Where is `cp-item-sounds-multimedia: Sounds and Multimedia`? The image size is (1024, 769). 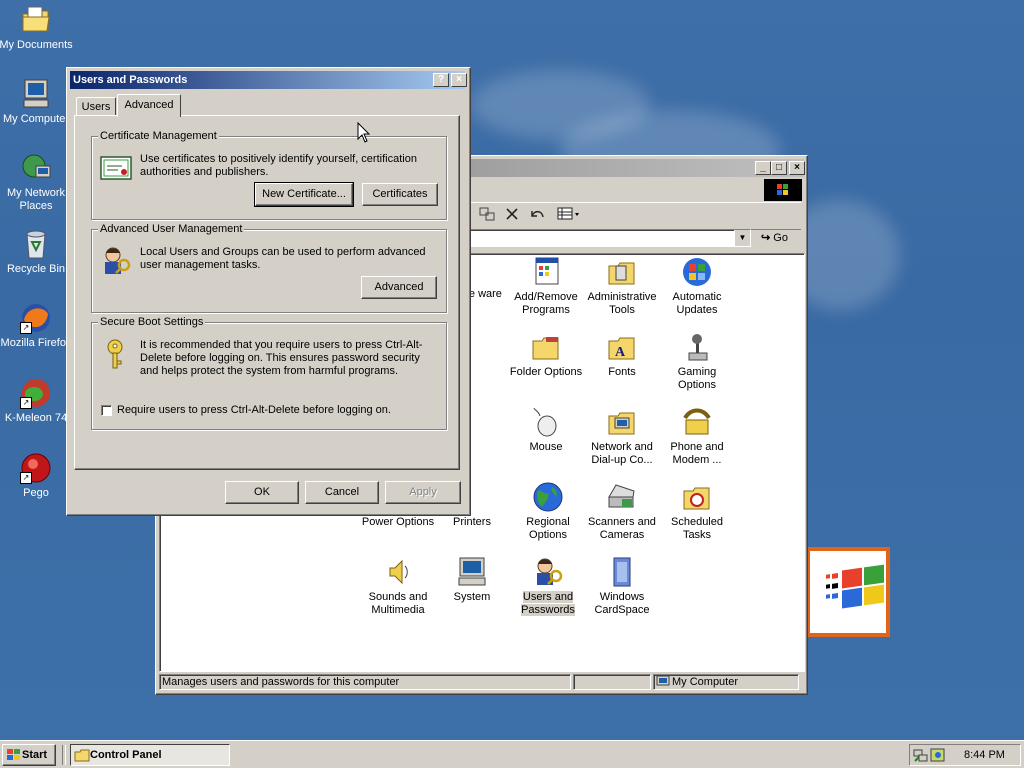
cp-item-sounds-multimedia: Sounds and Multimedia is located at coordinates (398, 586).